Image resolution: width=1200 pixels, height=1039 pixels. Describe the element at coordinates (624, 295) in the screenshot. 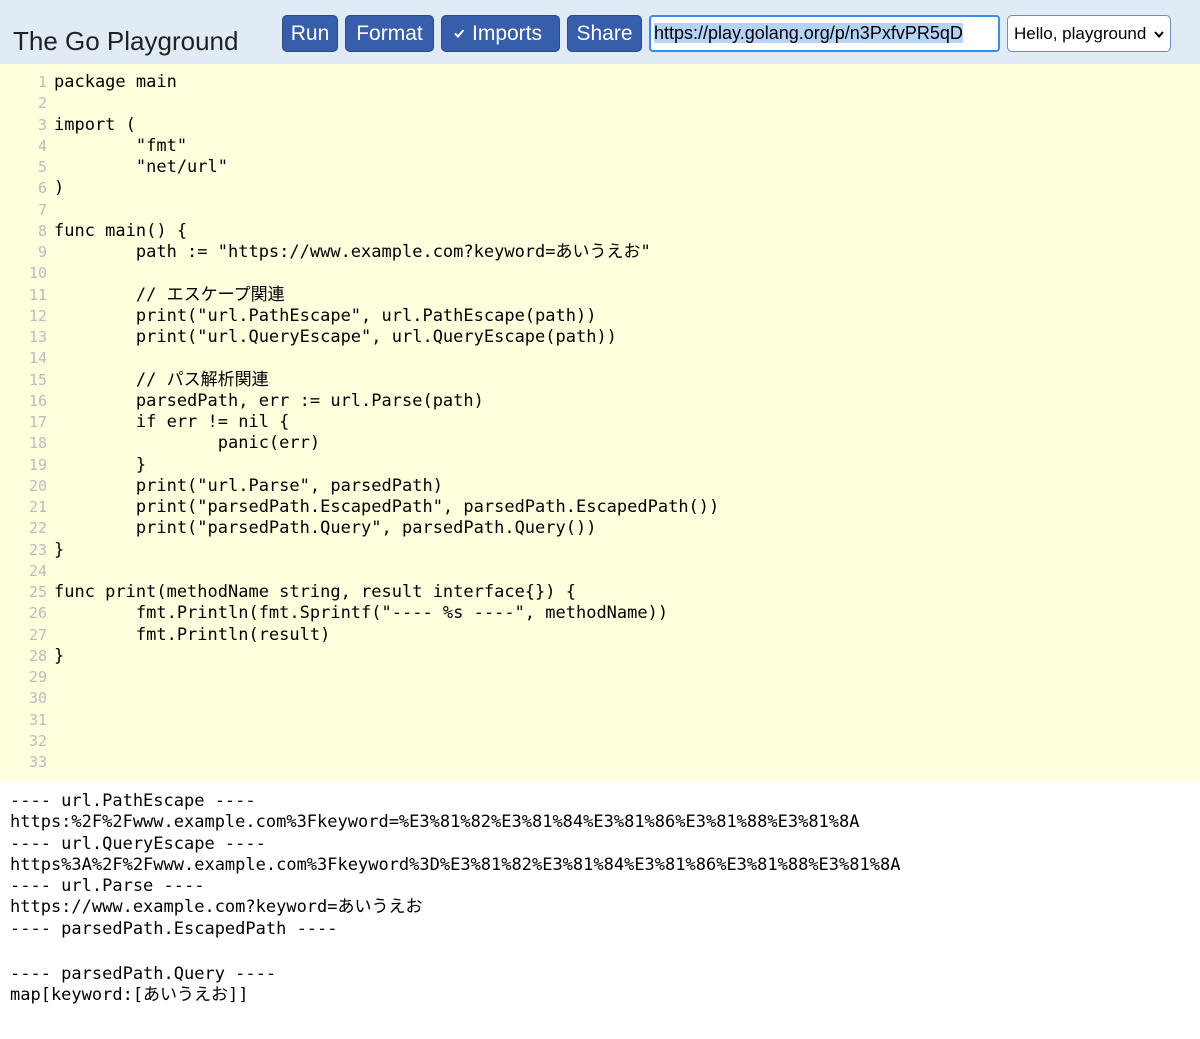

I see `code-line: // エスケープ関連` at that location.